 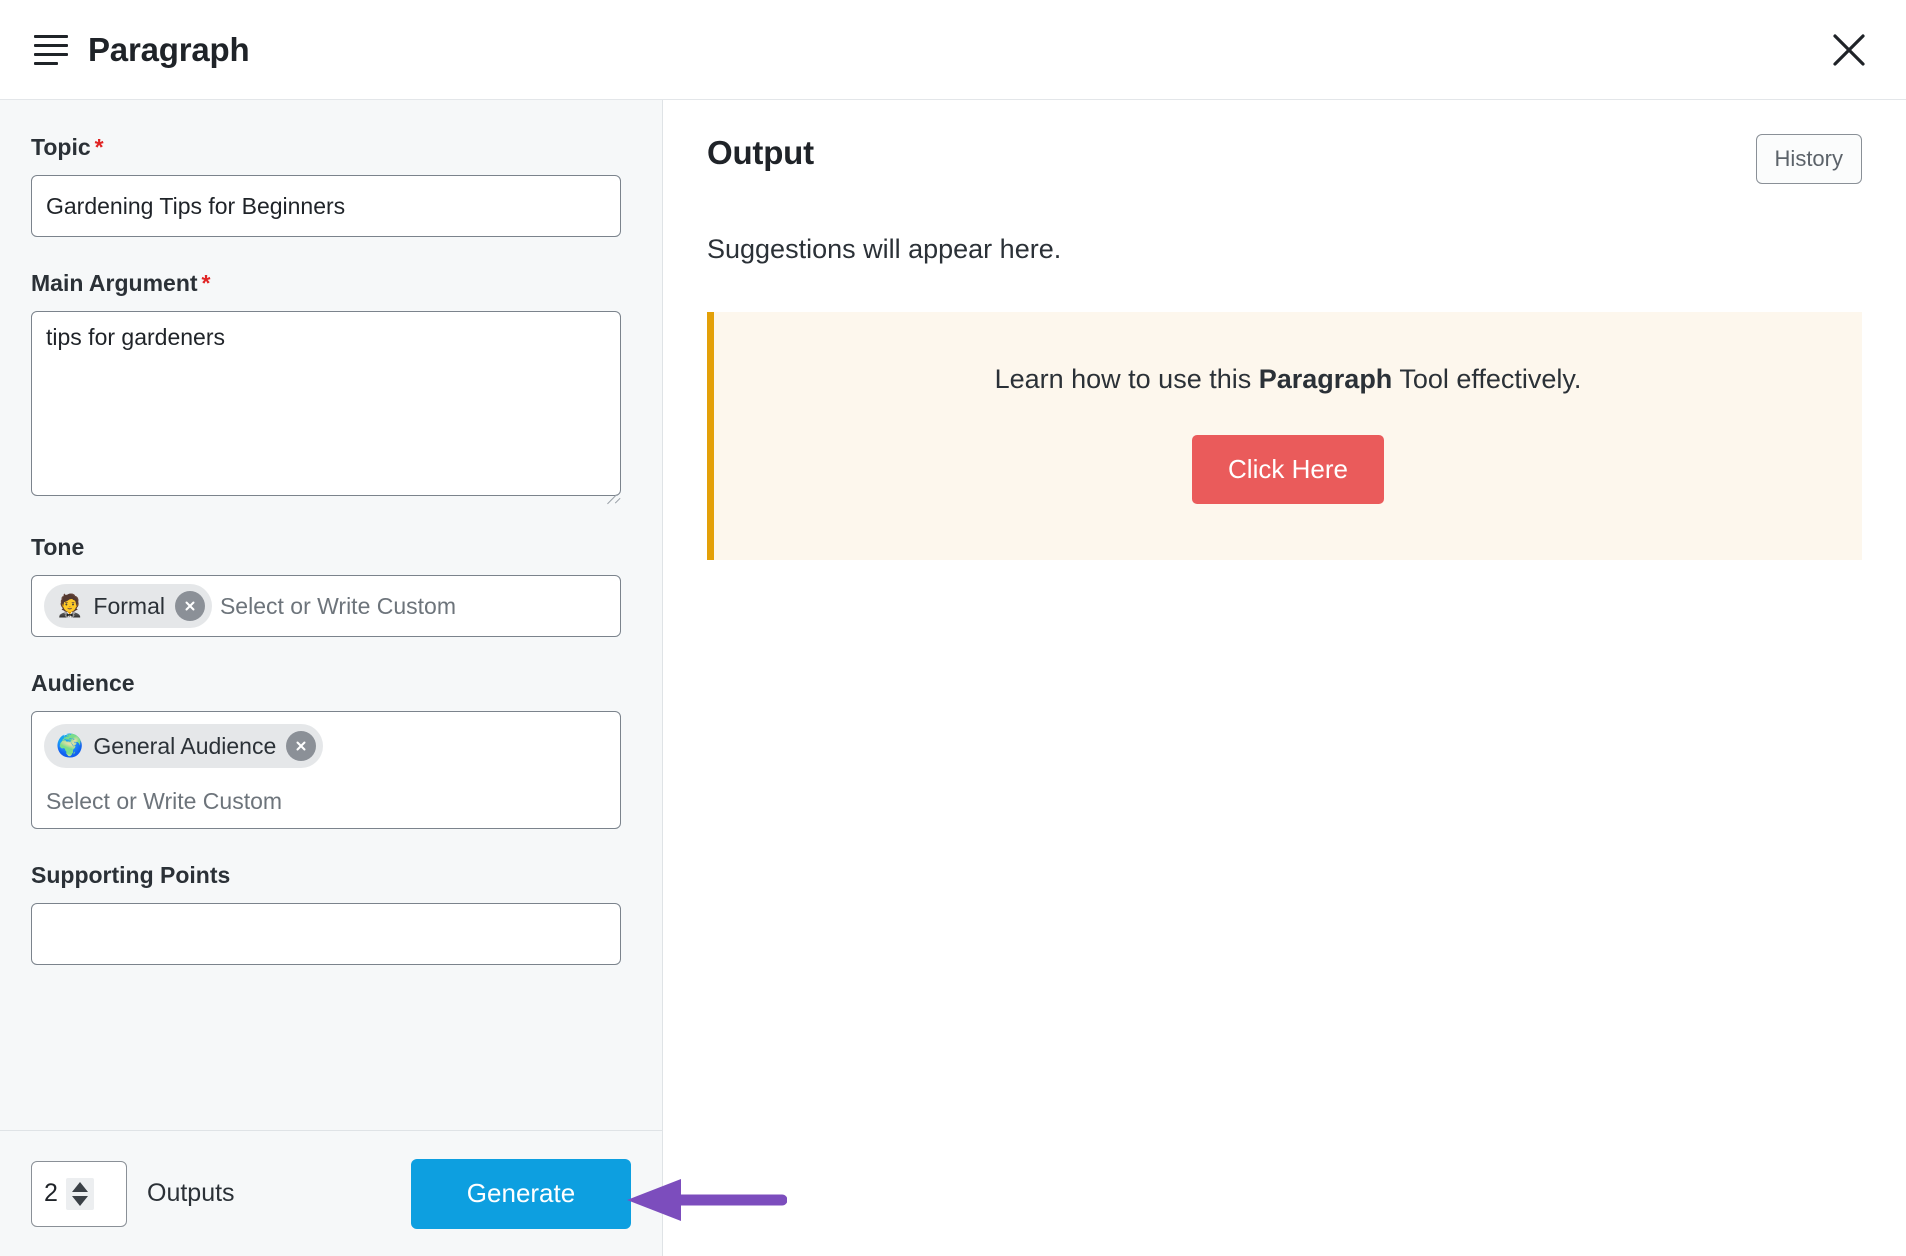 What do you see at coordinates (1288, 469) in the screenshot?
I see `click-here-button: Click Here` at bounding box center [1288, 469].